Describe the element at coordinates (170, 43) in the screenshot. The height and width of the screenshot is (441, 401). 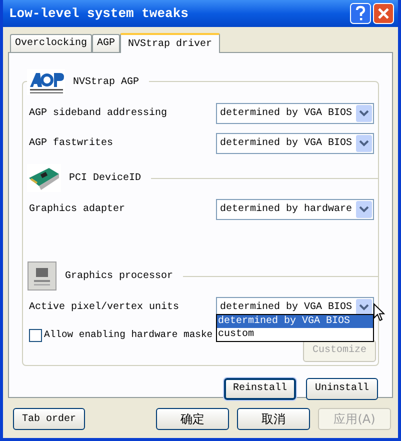
I see `tab: NVStrap driver` at that location.